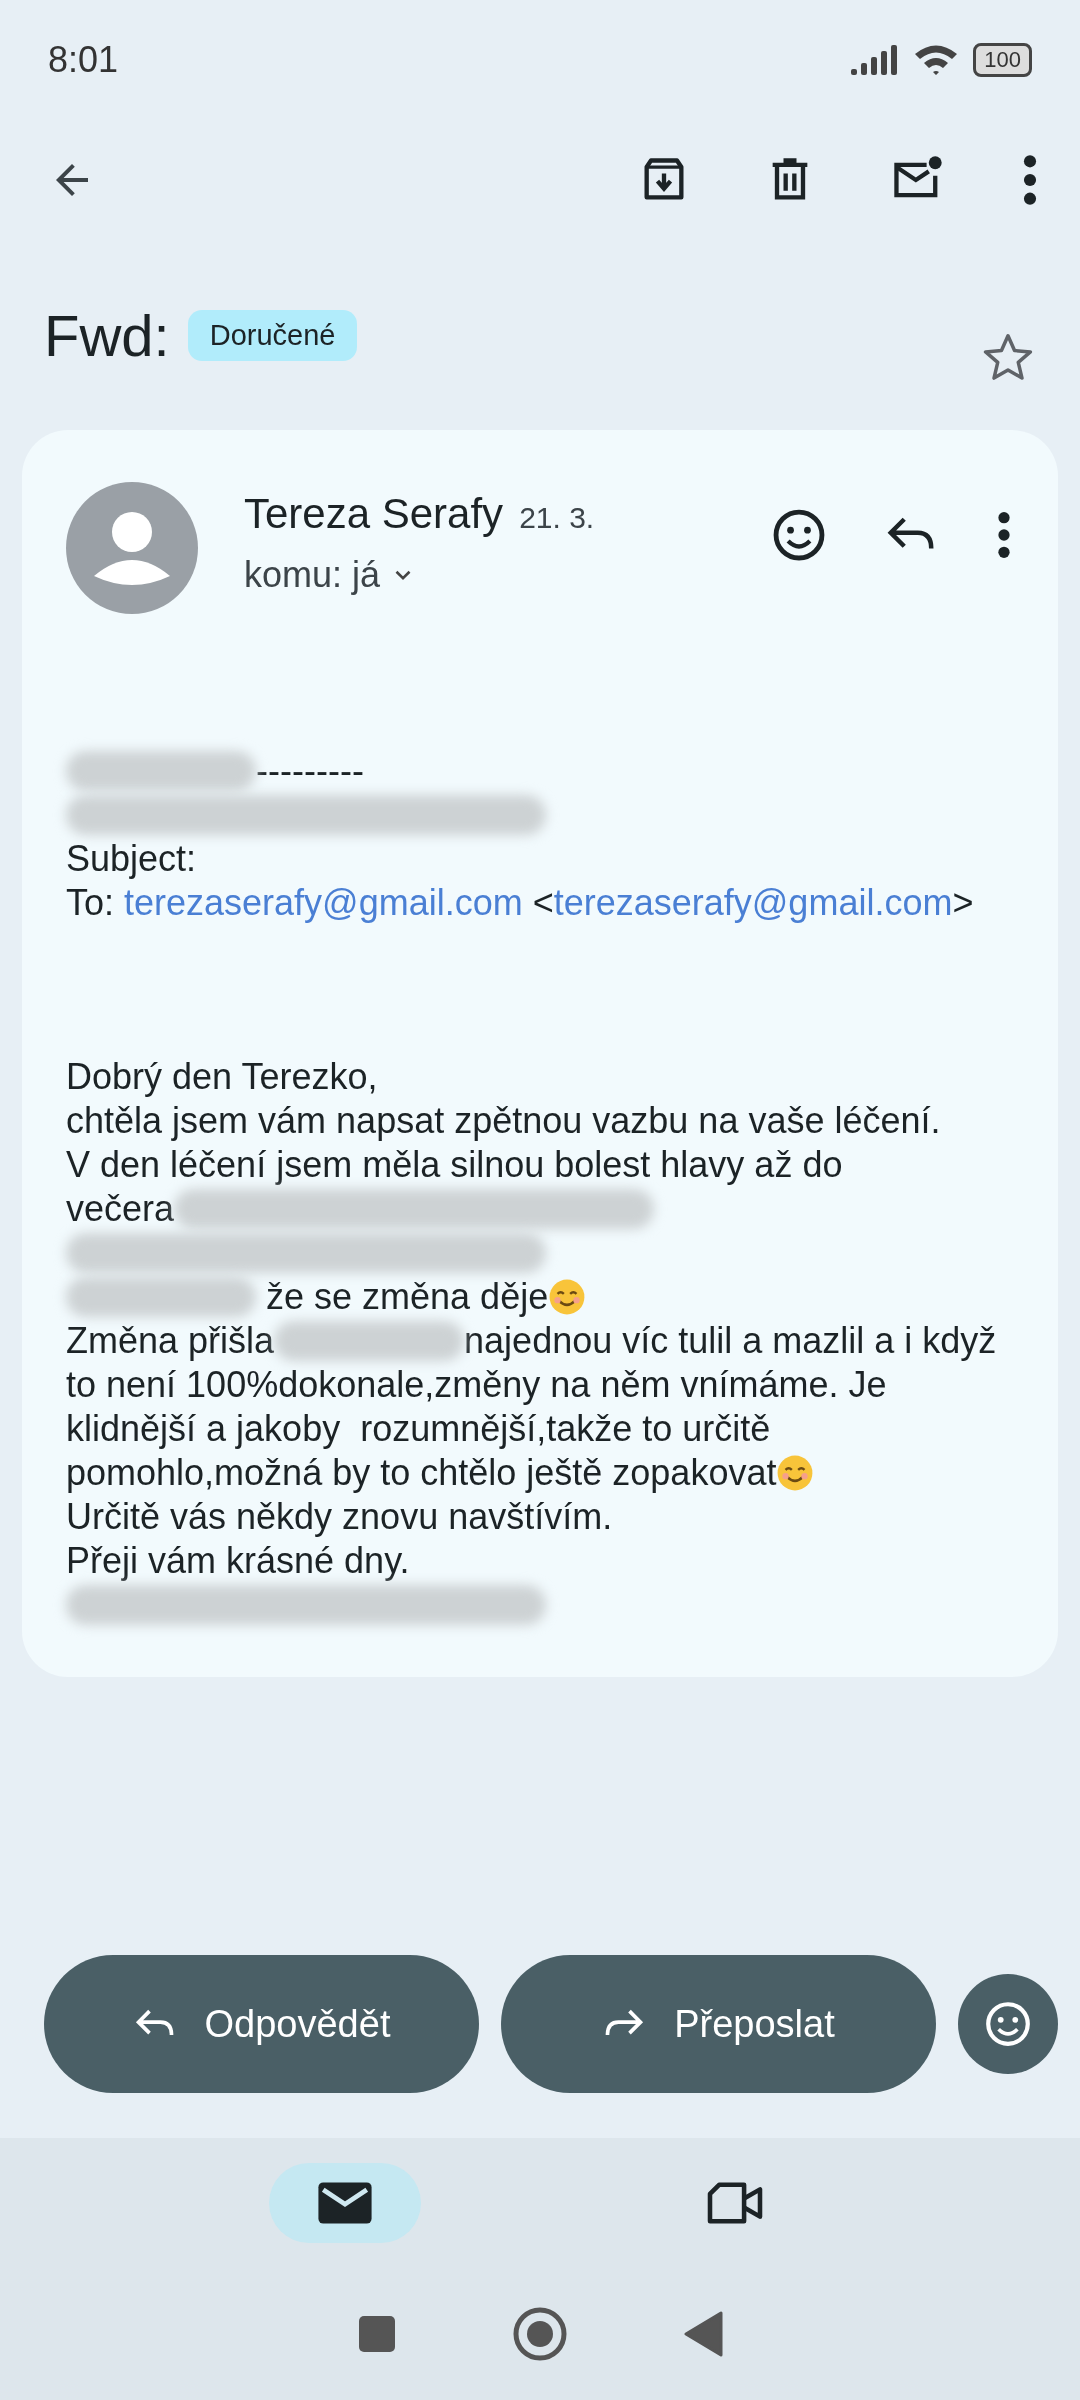  Describe the element at coordinates (170, 1341) in the screenshot. I see `body-text: Změna přišla` at that location.